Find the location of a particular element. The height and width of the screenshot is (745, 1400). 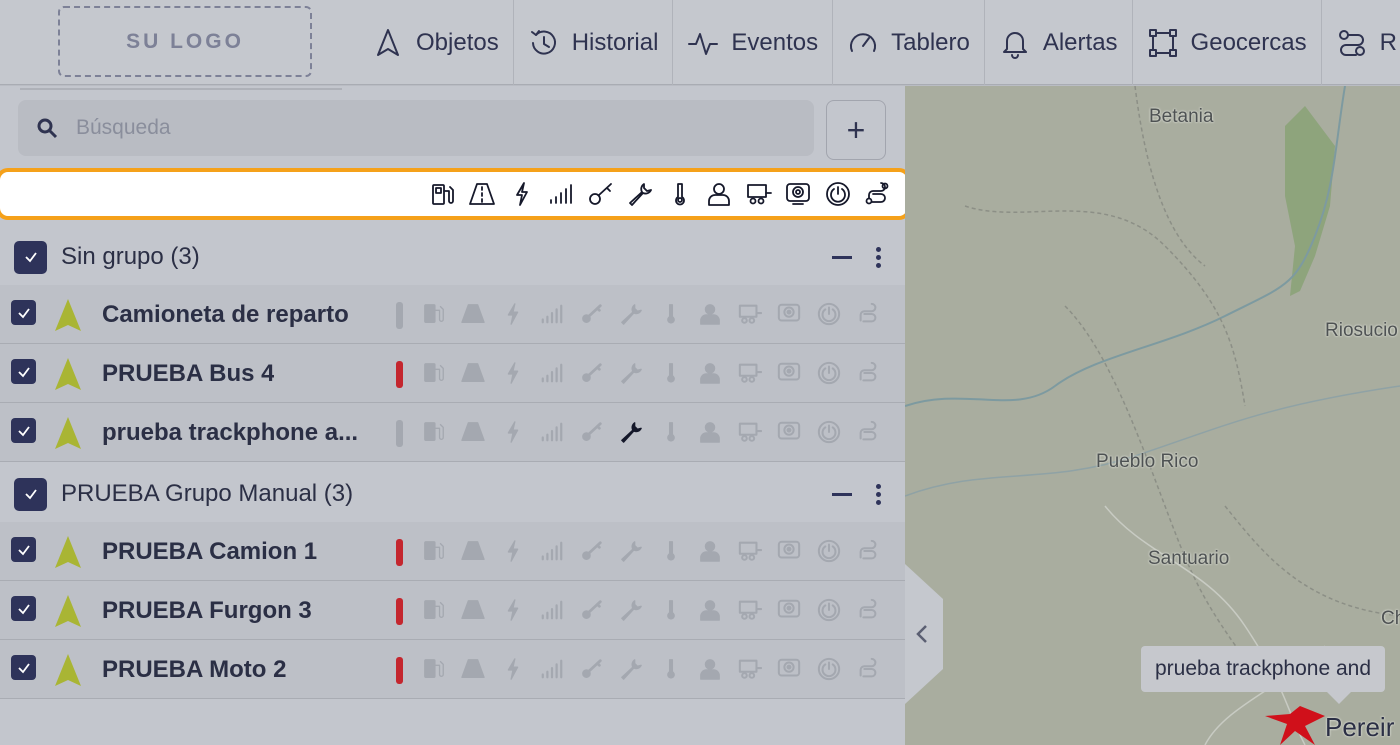

key-filter is located at coordinates (601, 194).